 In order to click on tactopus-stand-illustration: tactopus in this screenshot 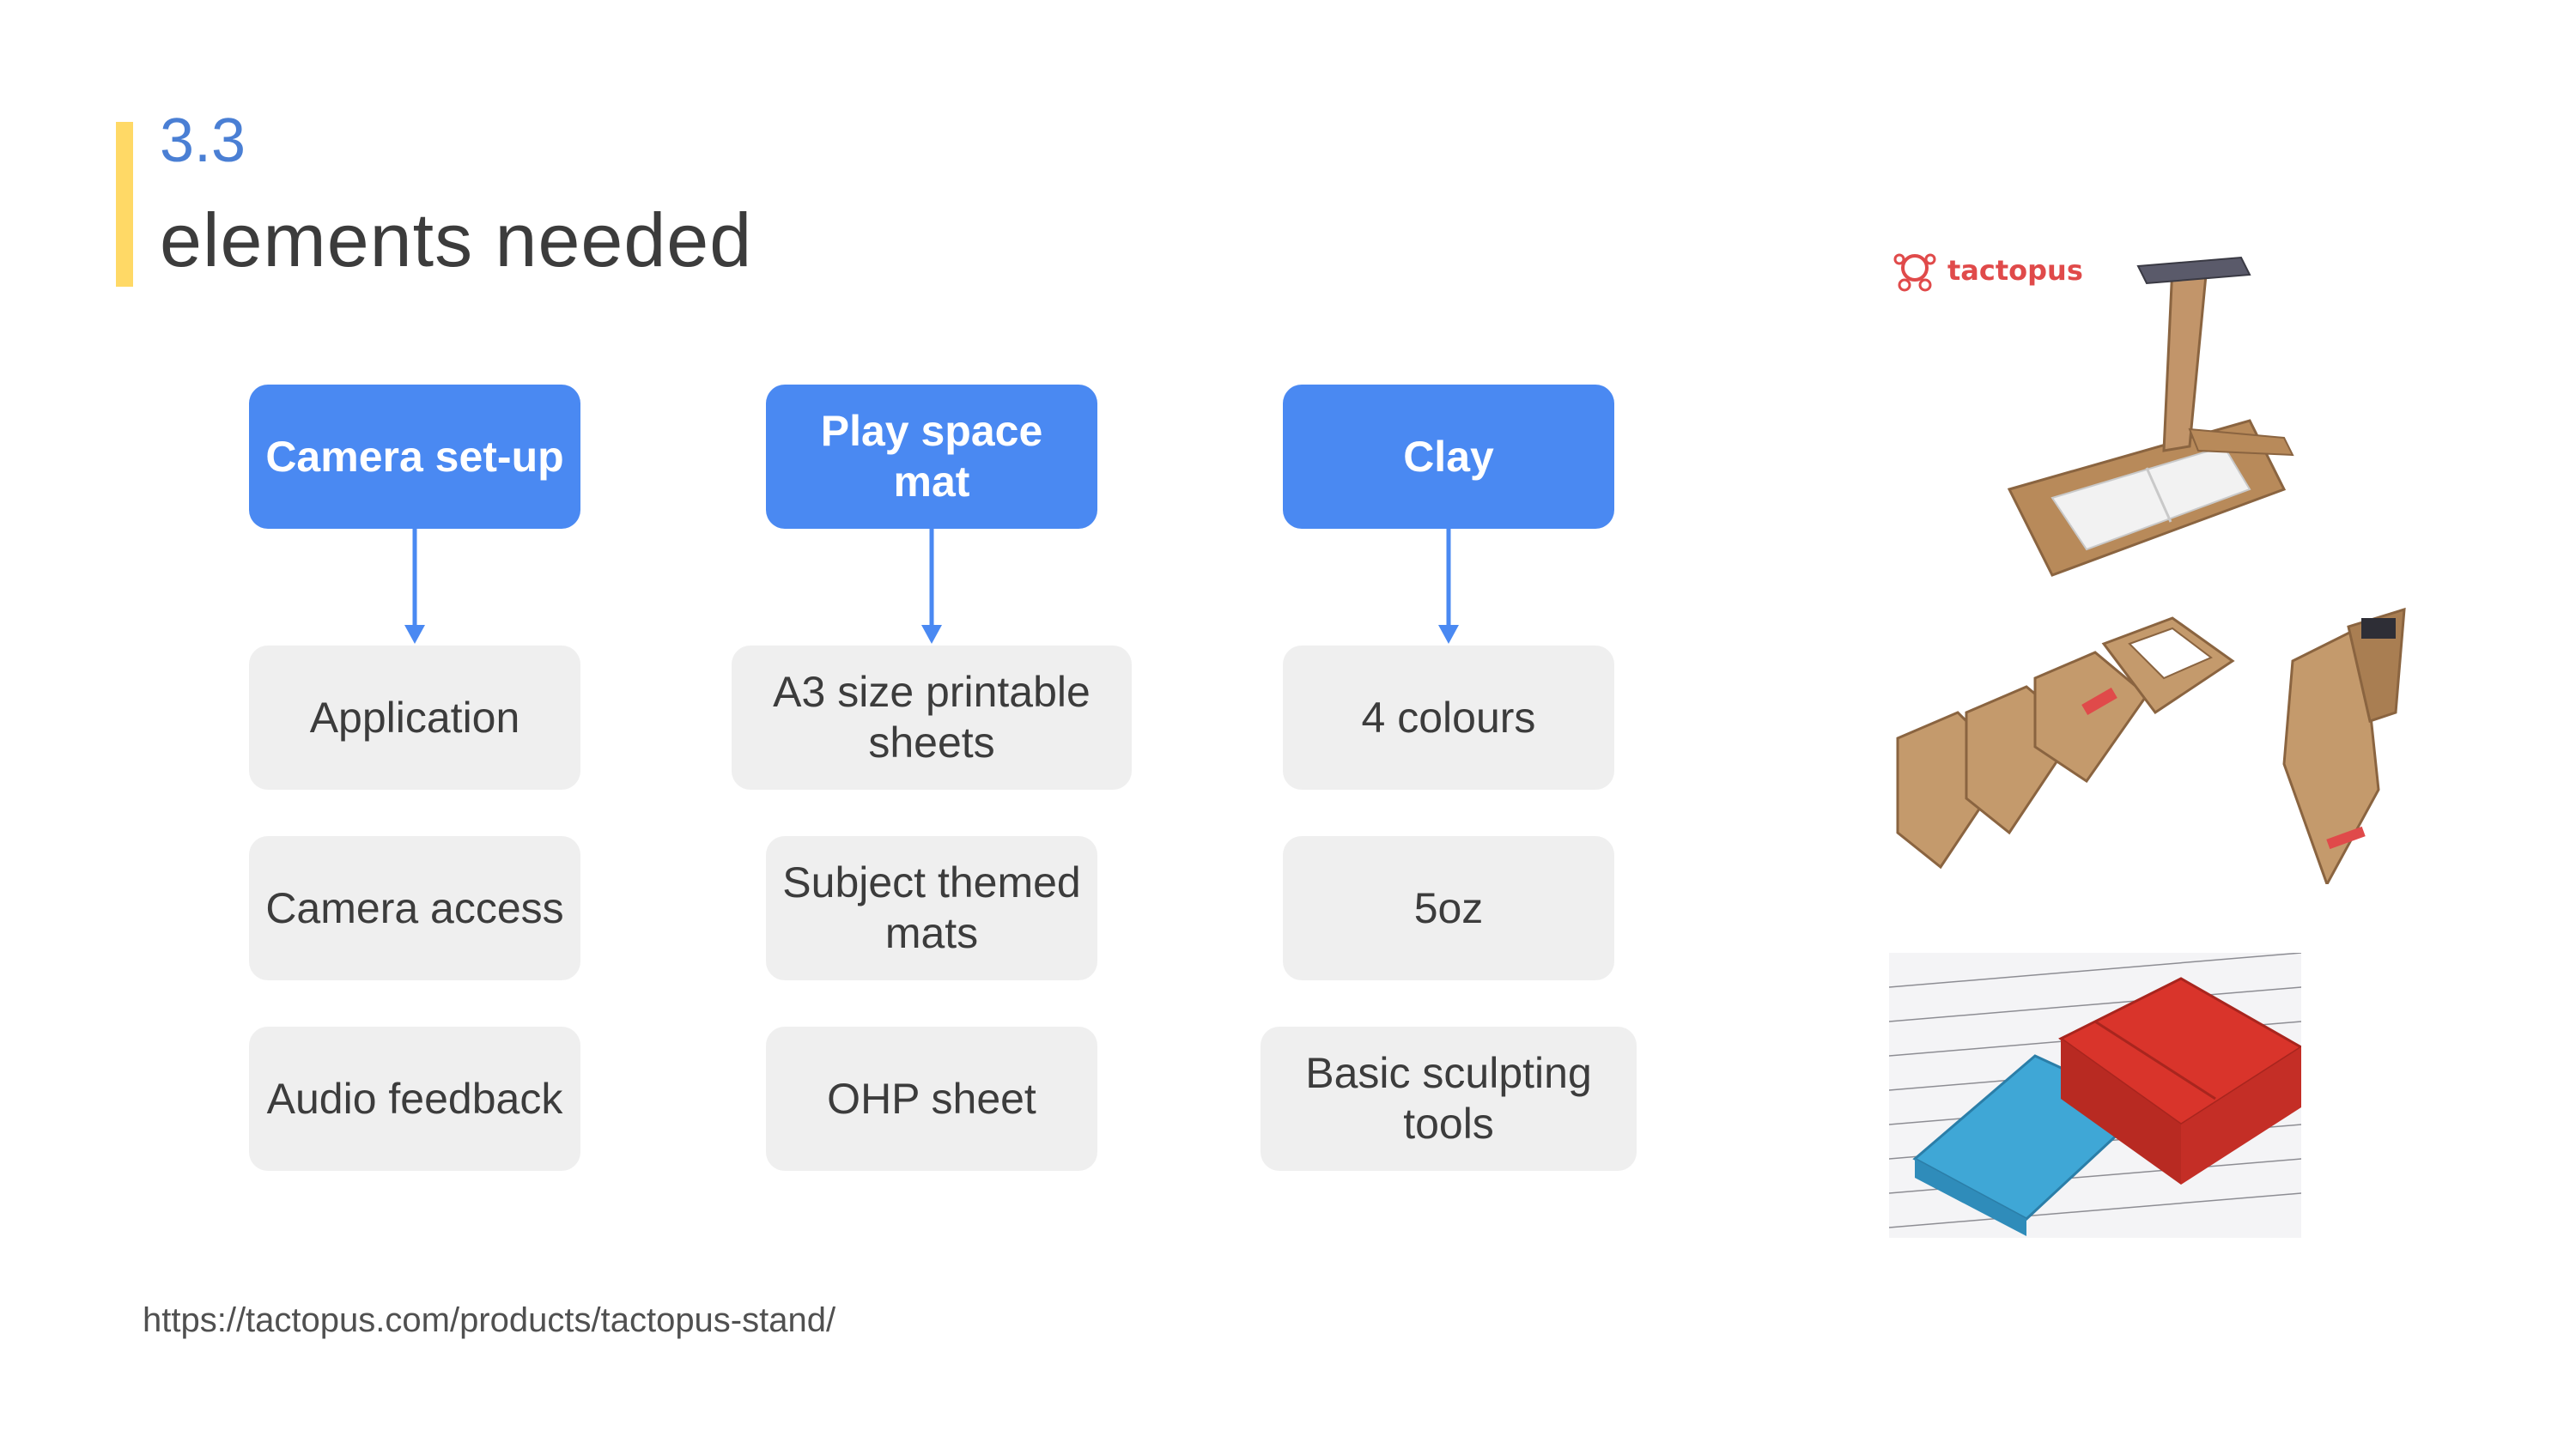, I will do `click(2149, 568)`.